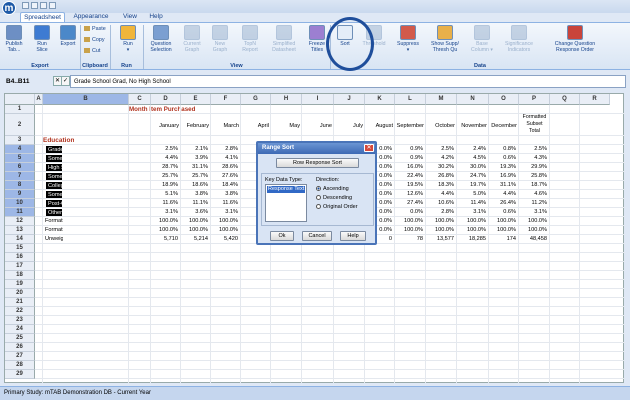 The width and height of the screenshot is (630, 400). What do you see at coordinates (350, 44) in the screenshot?
I see `sort-highlight-ring` at bounding box center [350, 44].